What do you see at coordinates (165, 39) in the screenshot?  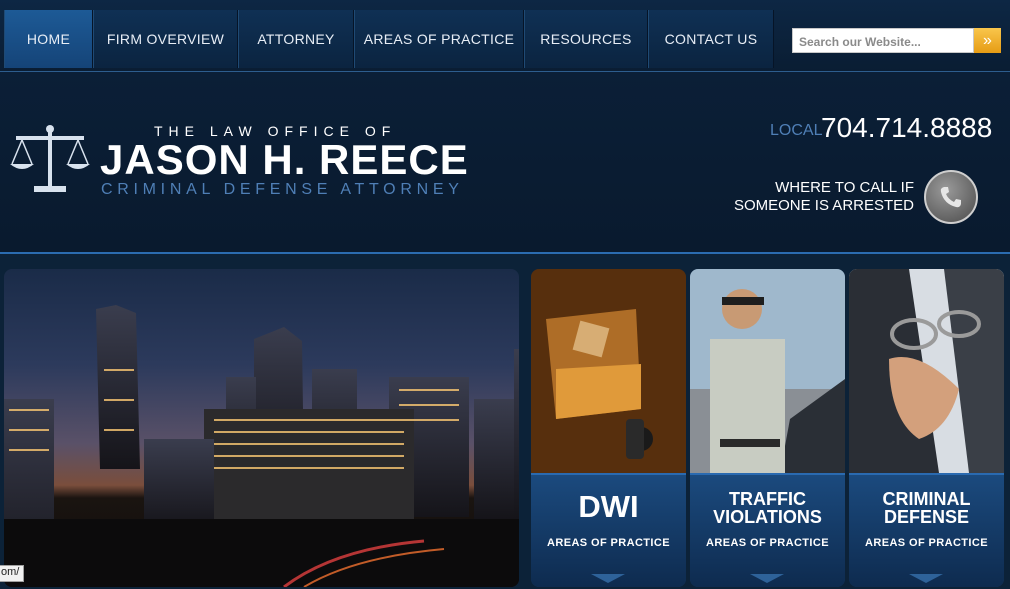 I see `nav-item-firm-overview: FIRM OVERVIEW` at bounding box center [165, 39].